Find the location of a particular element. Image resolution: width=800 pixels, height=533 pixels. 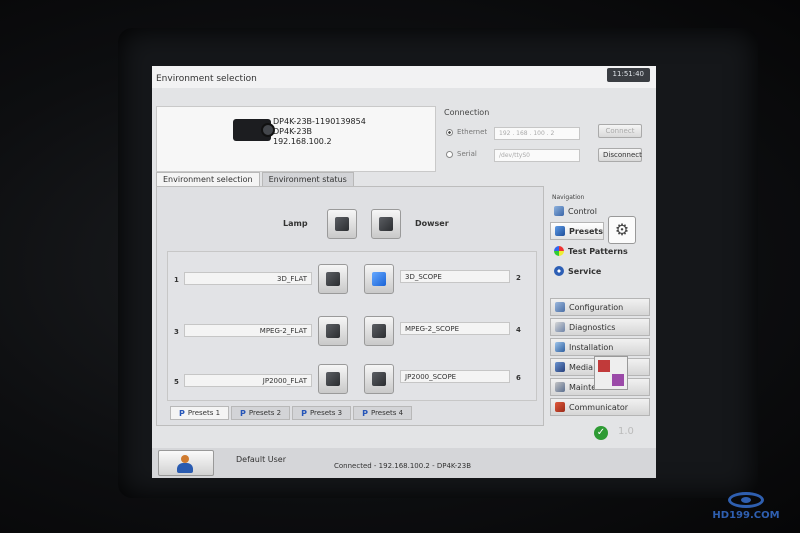

current-user: Default User is located at coordinates (261, 459).